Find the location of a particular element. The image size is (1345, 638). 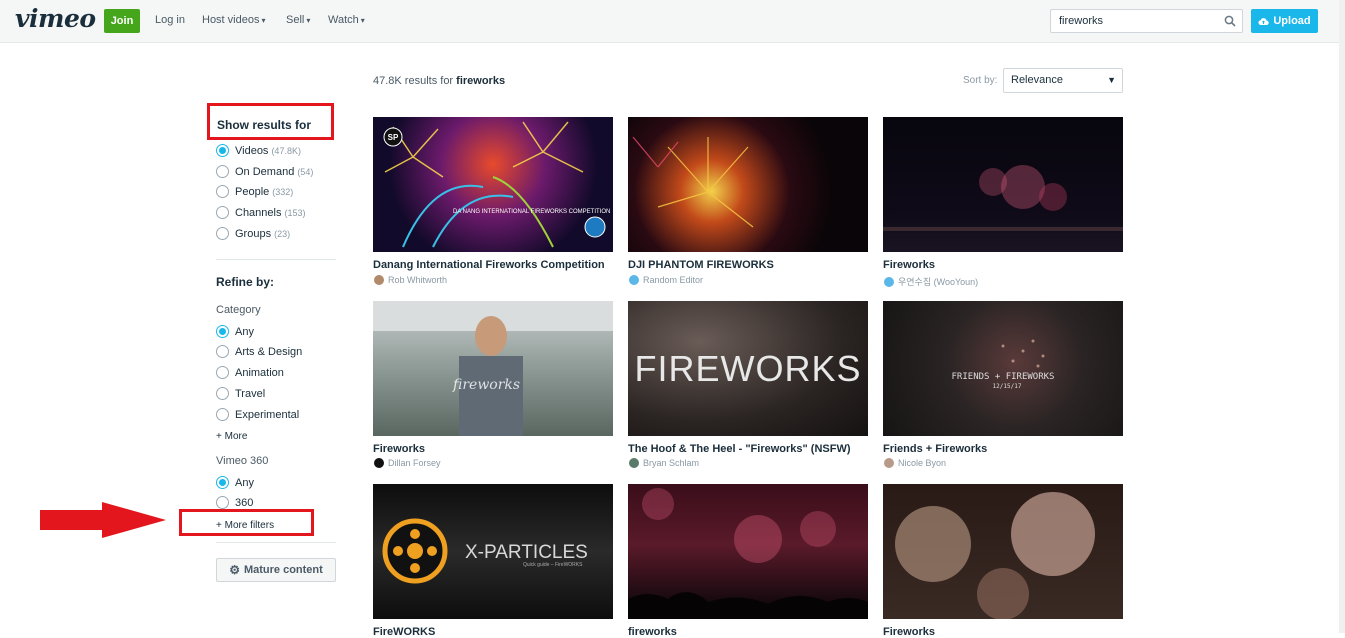

fireworks-thumbnail-image: FRIENDS + FIREWORKS 12/15/17 is located at coordinates (1003, 364).